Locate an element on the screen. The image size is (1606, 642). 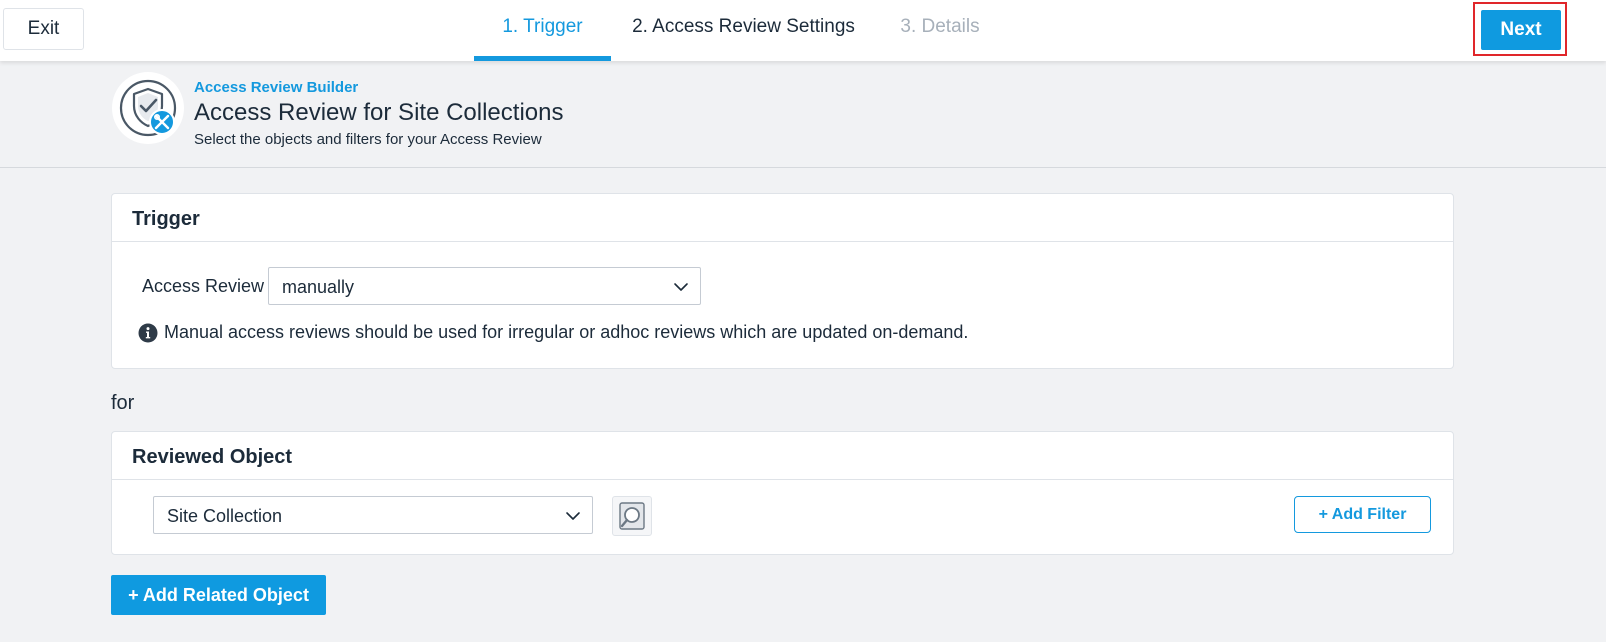
next-button-highlight: Next is located at coordinates (1520, 29).